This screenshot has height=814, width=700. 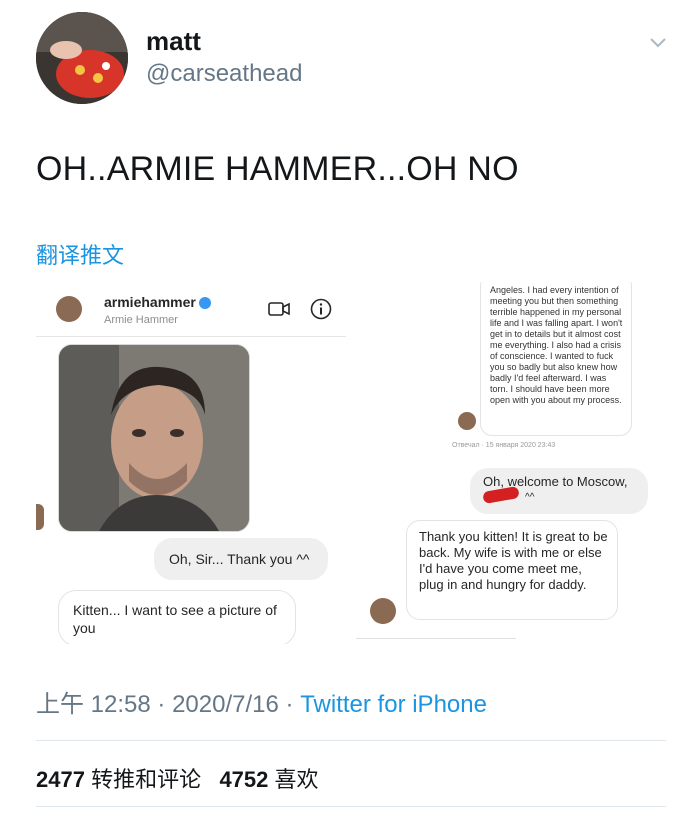 I want to click on tweet-source-link: Twitter for iPhone, so click(x=393, y=704).